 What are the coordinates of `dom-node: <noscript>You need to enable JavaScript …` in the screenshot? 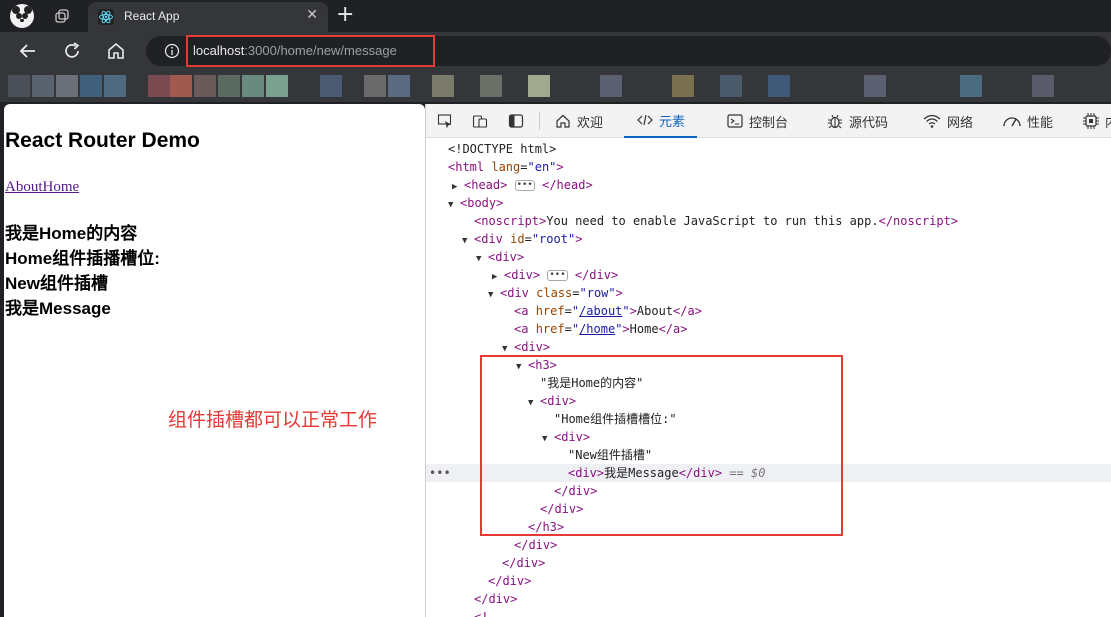 It's located at (768, 221).